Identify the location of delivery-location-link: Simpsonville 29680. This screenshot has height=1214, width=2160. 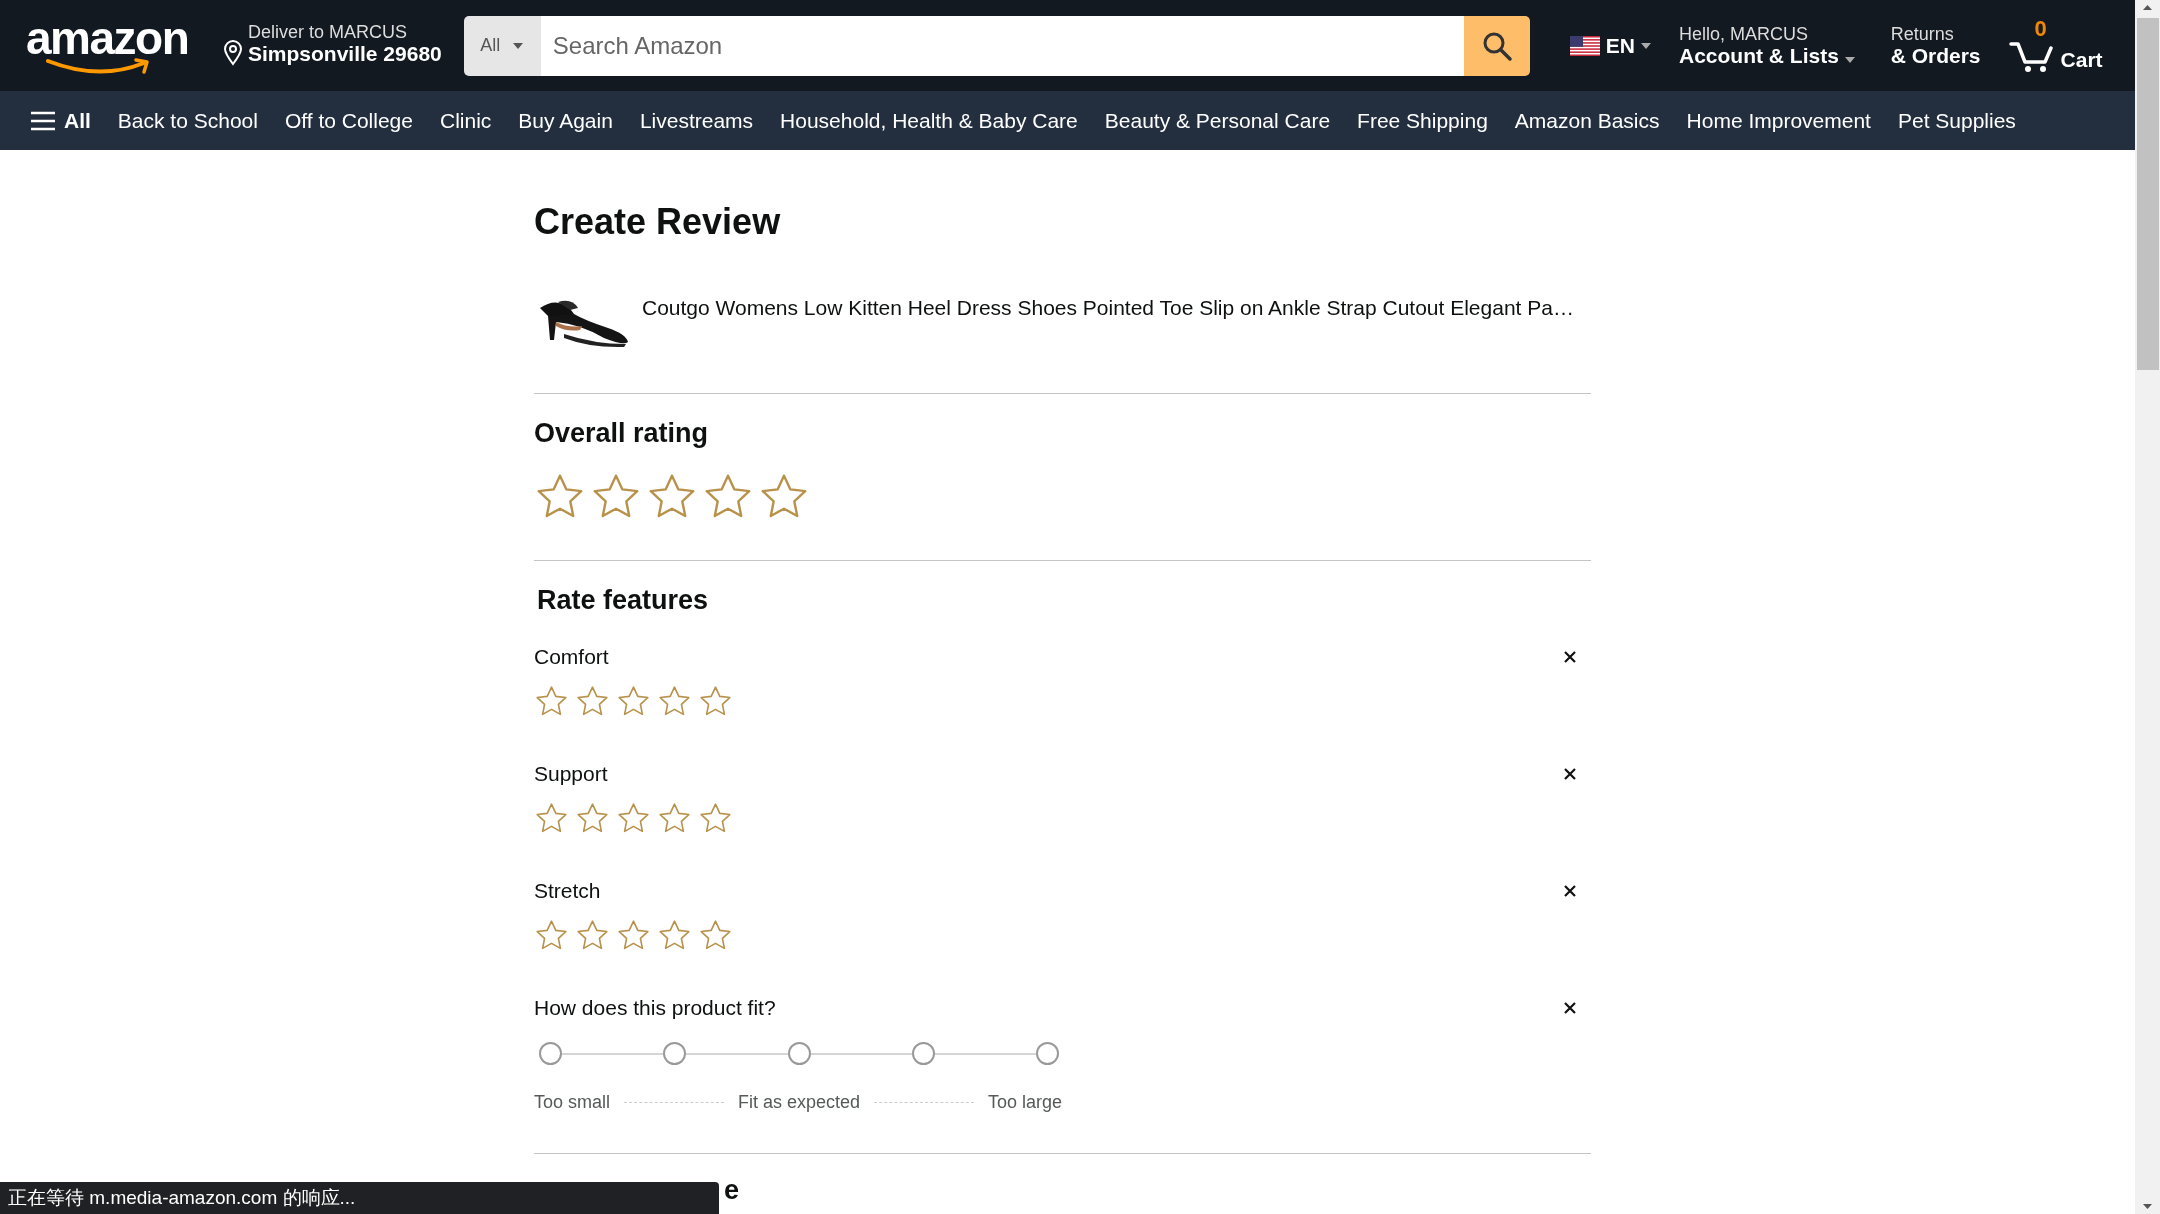
(345, 53).